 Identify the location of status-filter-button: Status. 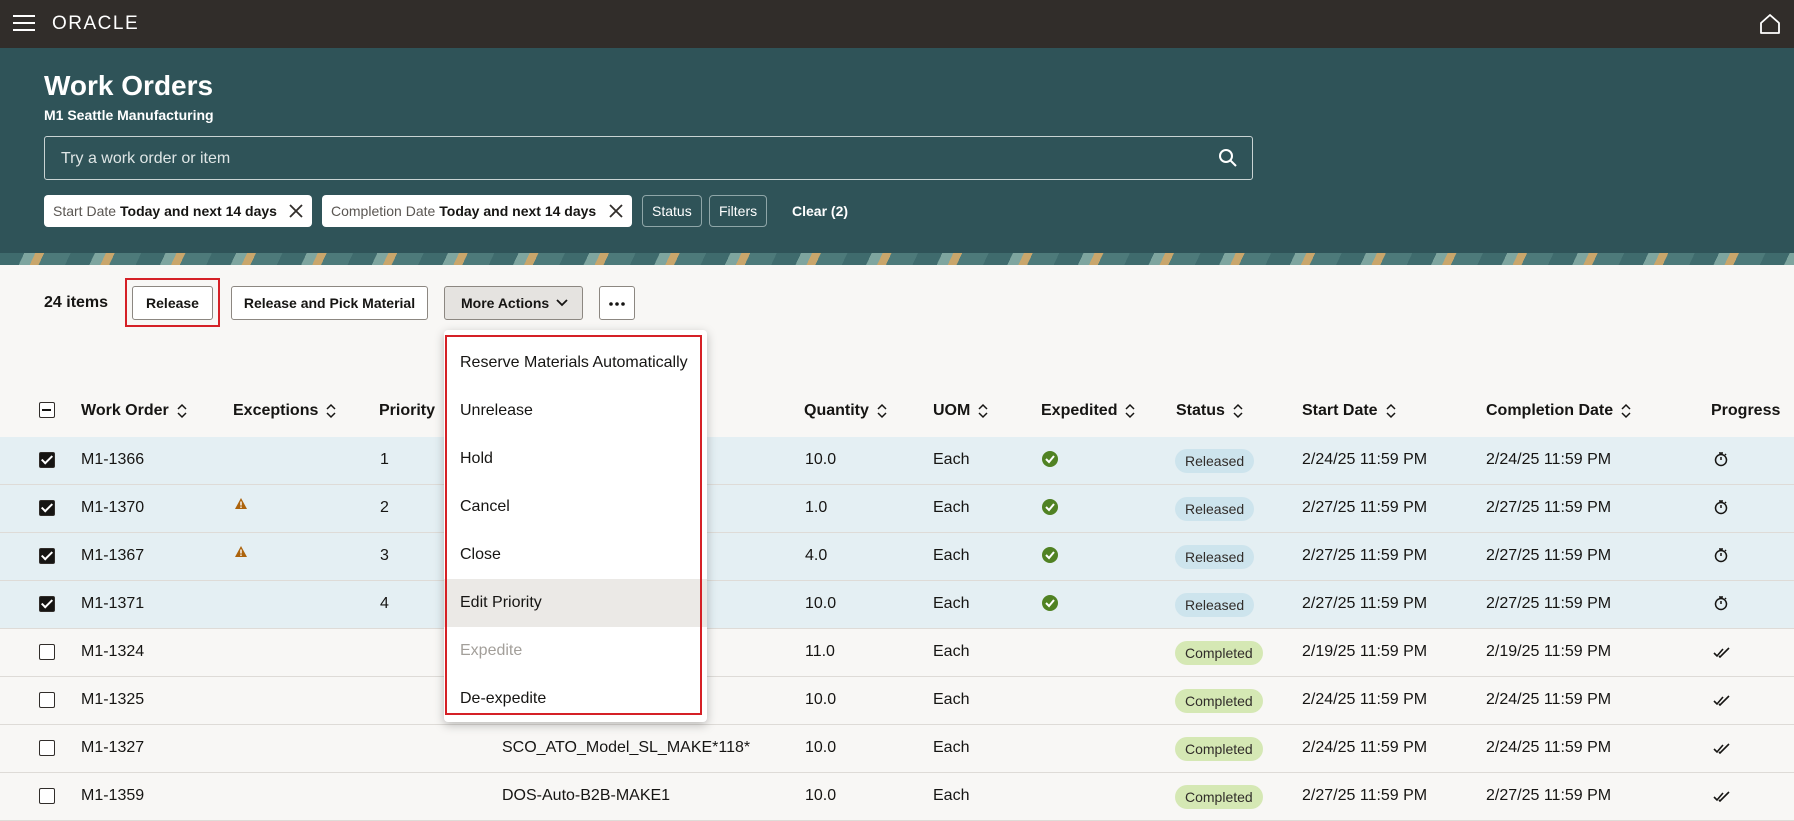
(672, 211).